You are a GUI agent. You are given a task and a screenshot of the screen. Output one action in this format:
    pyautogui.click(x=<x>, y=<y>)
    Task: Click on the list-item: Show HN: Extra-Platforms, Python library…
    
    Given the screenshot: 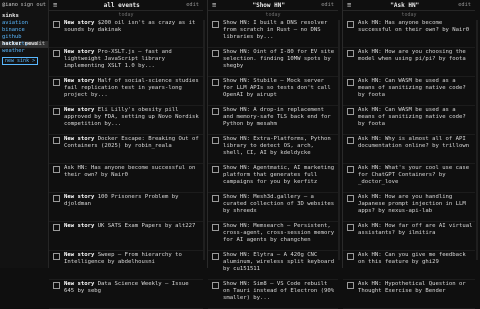 What is the action you would take?
    pyautogui.click(x=273, y=149)
    